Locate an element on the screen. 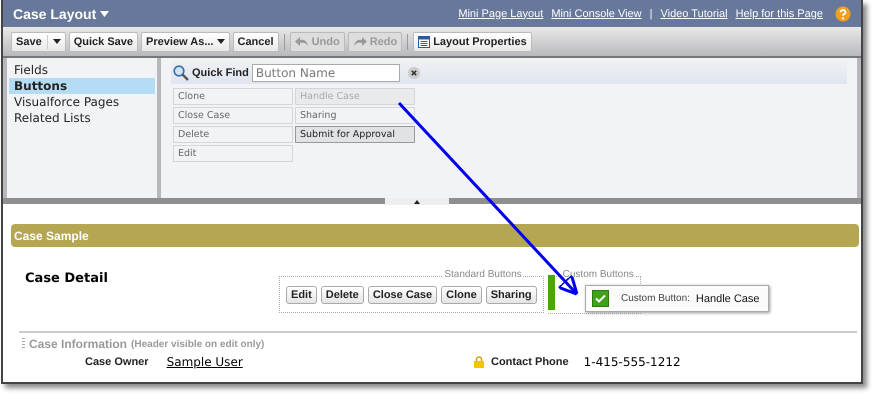  section-note: (Header visible on edit only) is located at coordinates (197, 344).